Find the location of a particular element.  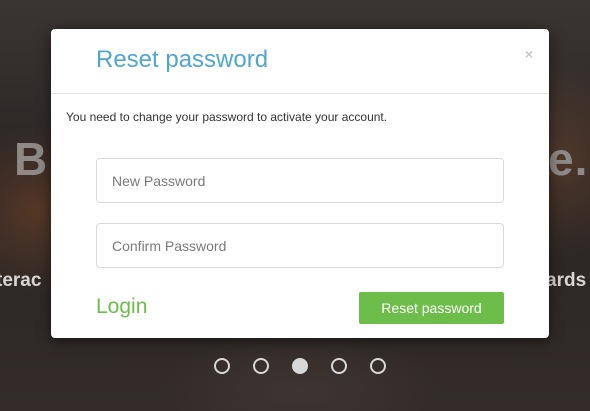

background-headline-left: B is located at coordinates (31, 159).